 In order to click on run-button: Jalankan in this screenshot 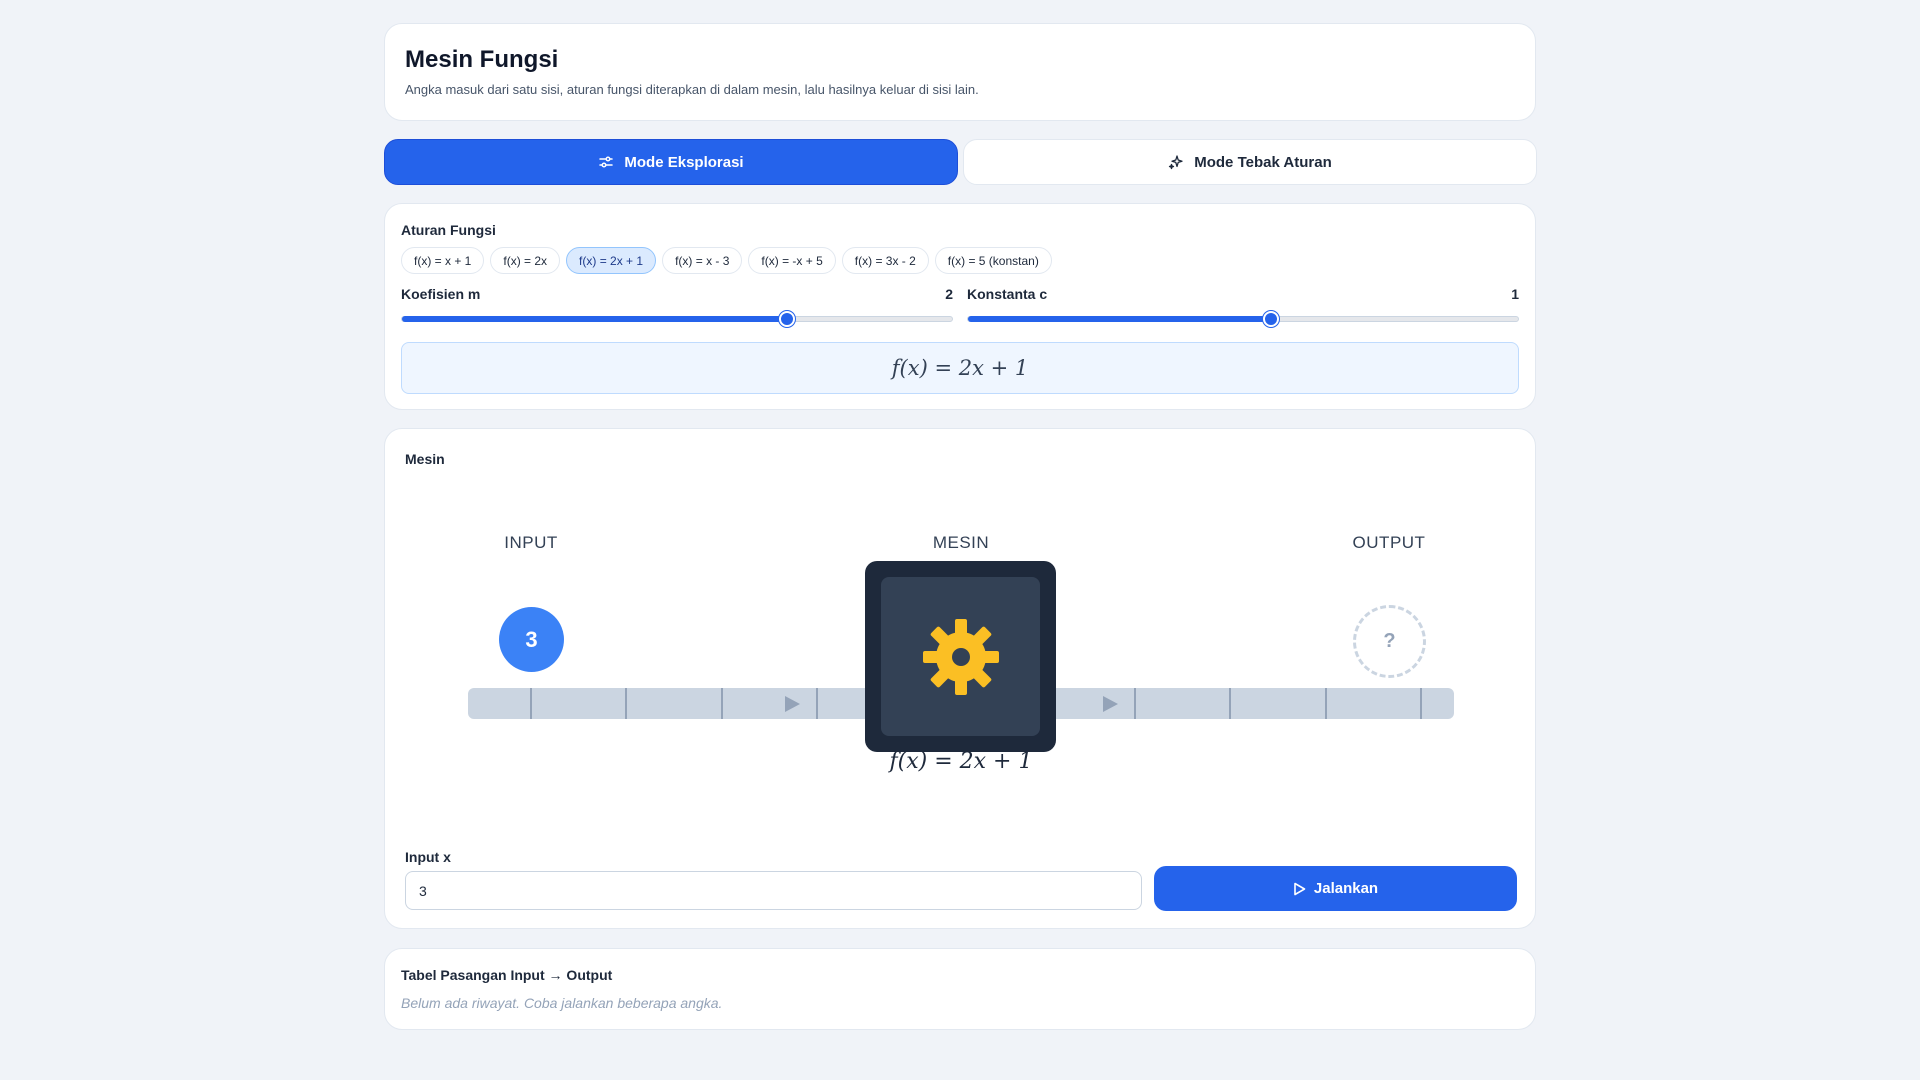, I will do `click(1335, 888)`.